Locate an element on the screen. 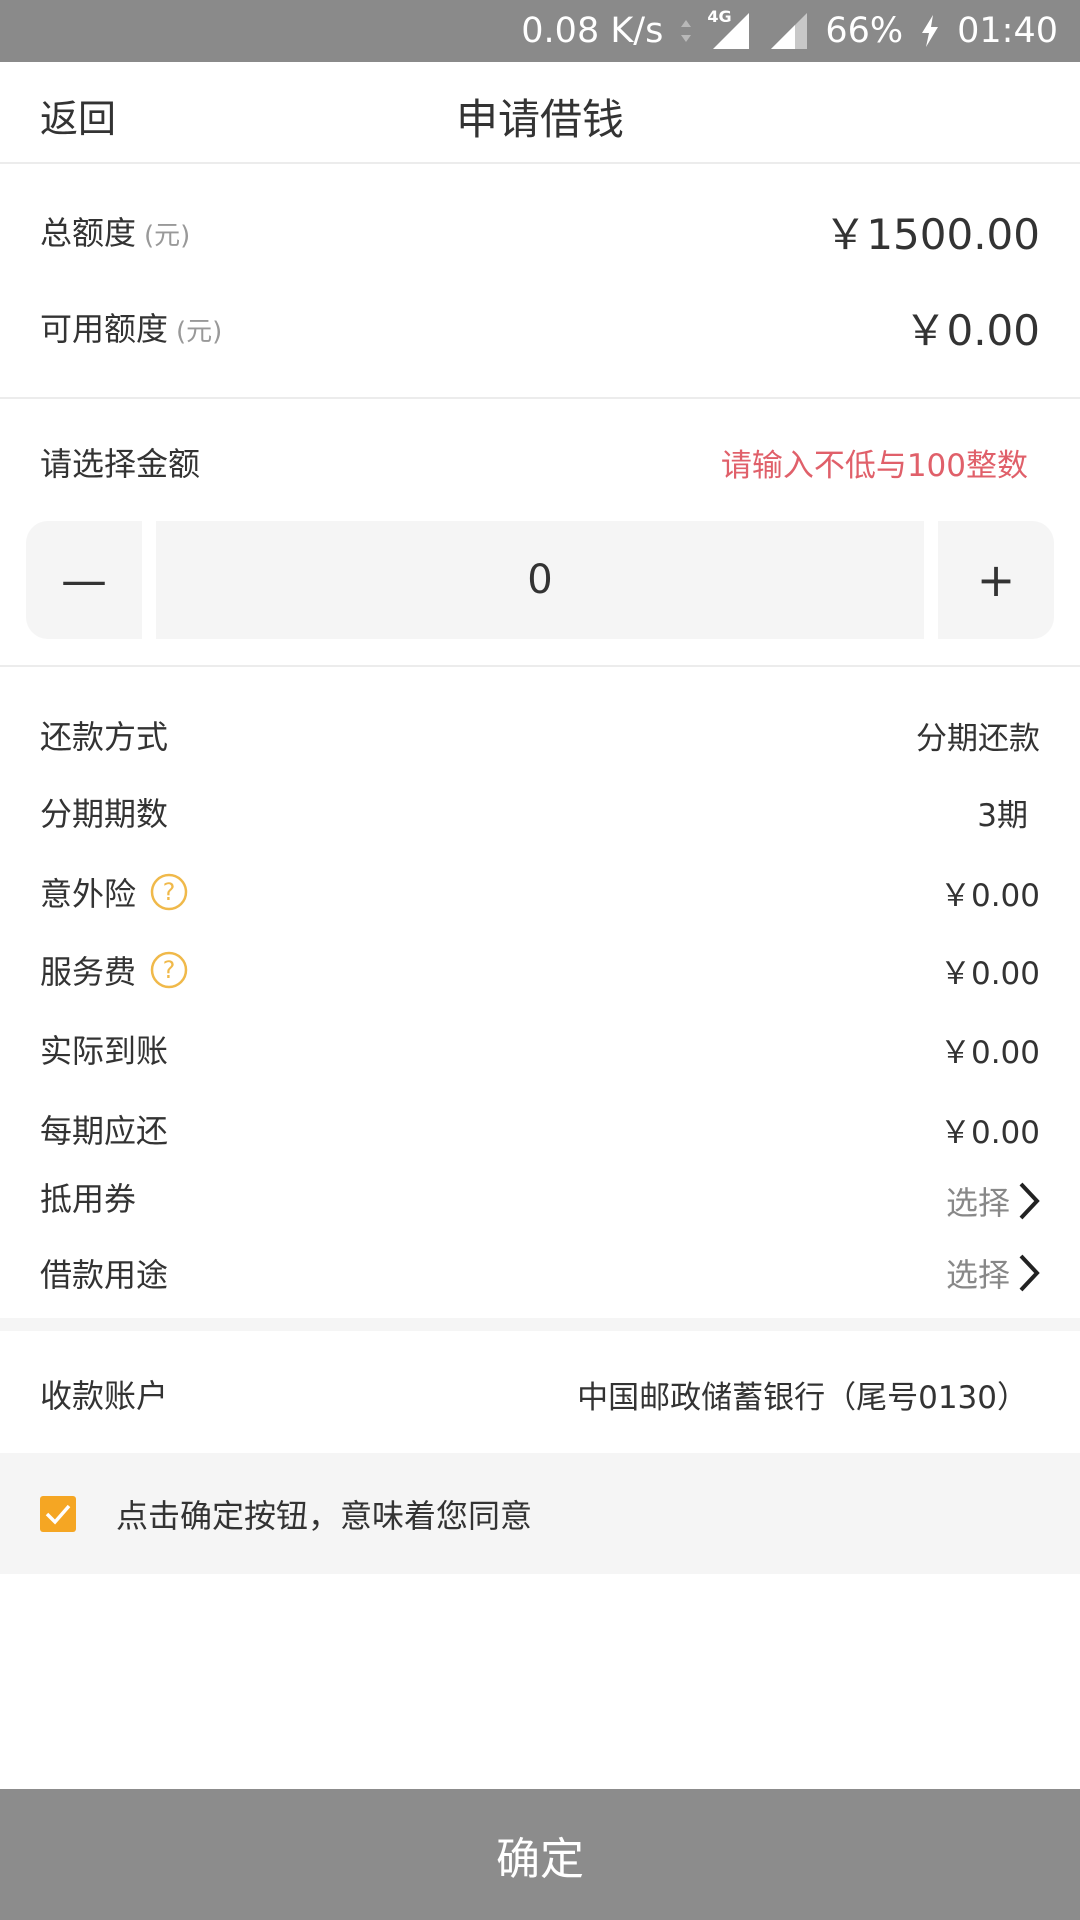 The image size is (1080, 1920). purpose-row: 借款用途 选择 is located at coordinates (540, 1273).